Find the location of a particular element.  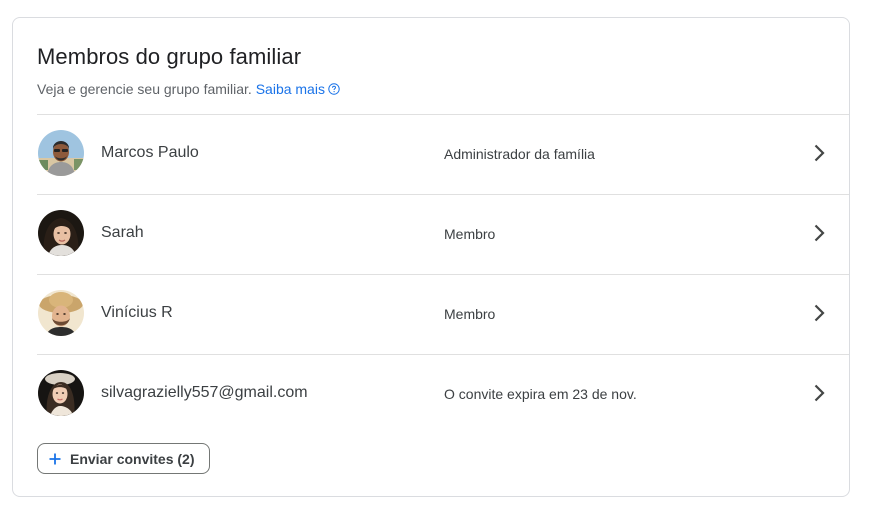

card-title: Membros do grupo familiar is located at coordinates (169, 56).